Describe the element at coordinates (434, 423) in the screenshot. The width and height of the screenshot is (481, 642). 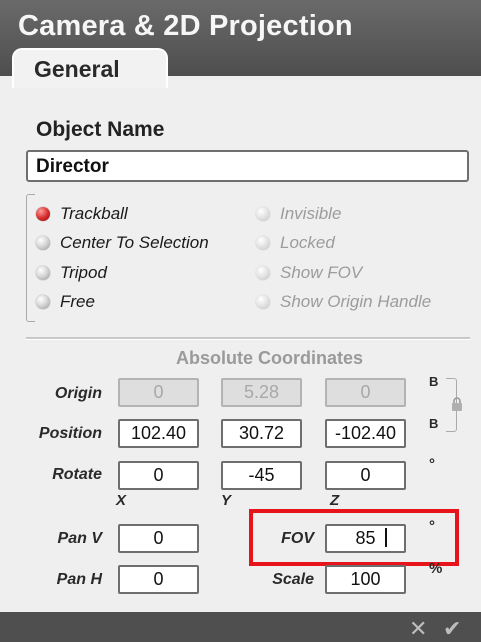
I see `position-units-suffix: B` at that location.